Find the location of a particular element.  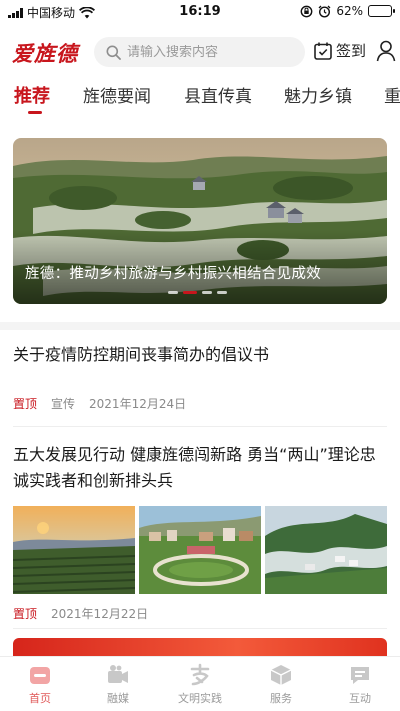

battery-icon is located at coordinates (381, 11).